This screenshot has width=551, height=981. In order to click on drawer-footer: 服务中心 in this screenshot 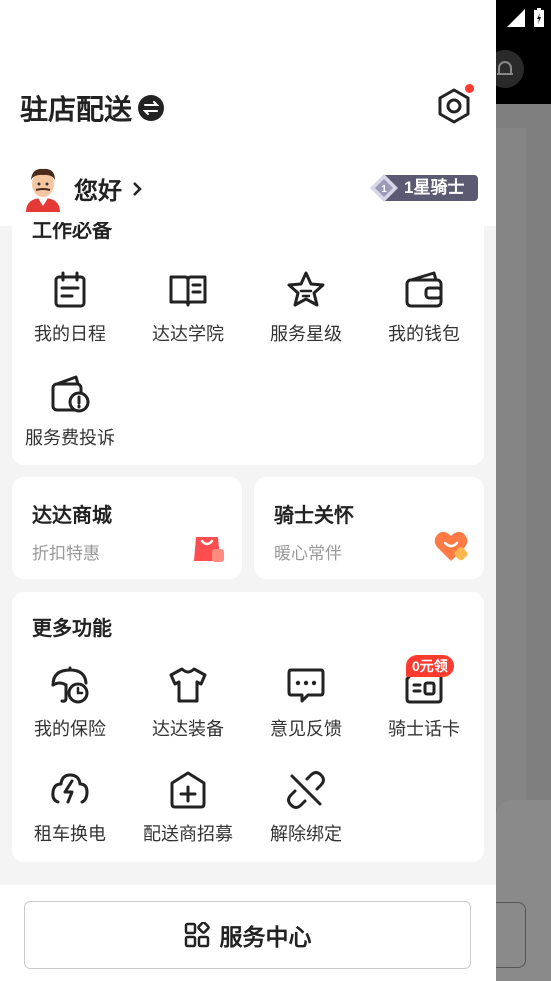, I will do `click(248, 933)`.